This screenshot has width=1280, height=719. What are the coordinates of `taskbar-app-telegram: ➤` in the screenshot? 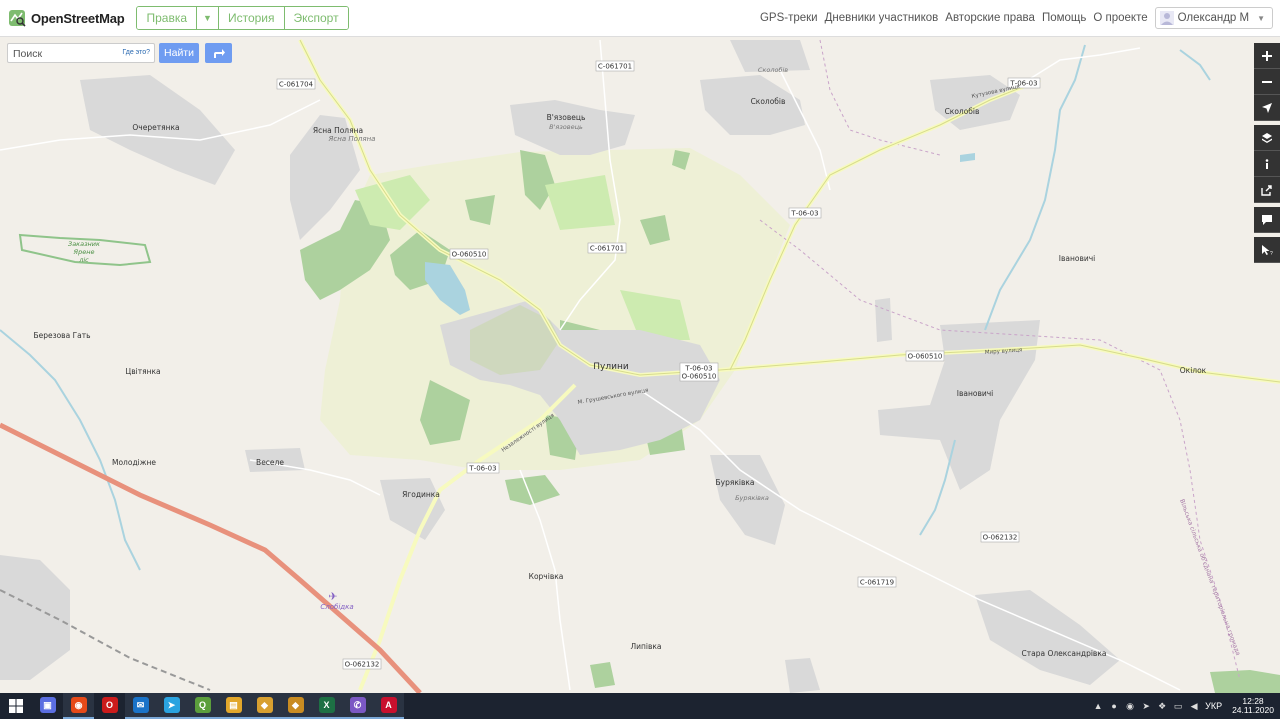 It's located at (171, 706).